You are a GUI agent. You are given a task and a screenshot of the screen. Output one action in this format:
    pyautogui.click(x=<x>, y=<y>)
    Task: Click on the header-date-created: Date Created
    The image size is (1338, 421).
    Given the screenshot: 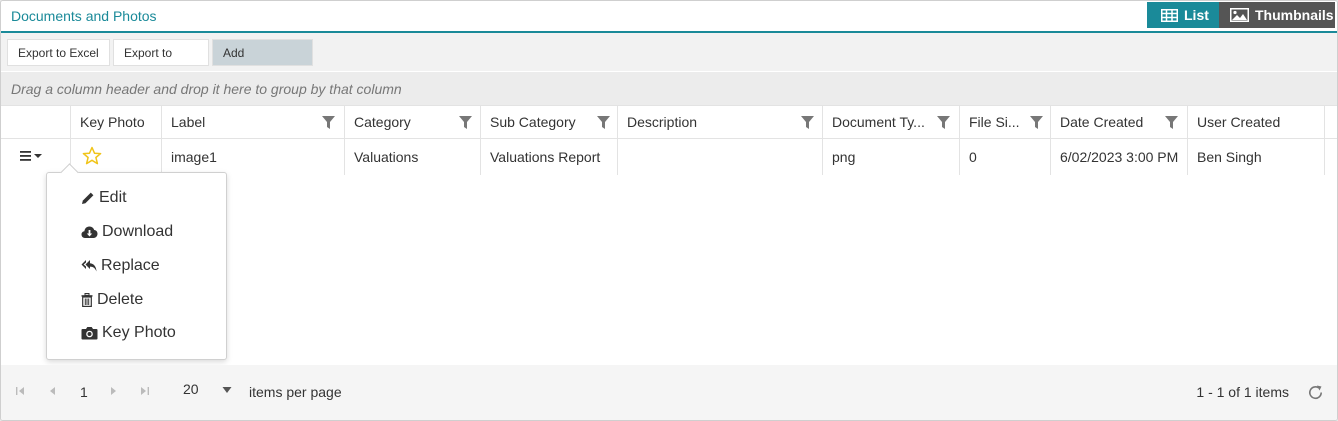 What is the action you would take?
    pyautogui.click(x=1119, y=122)
    